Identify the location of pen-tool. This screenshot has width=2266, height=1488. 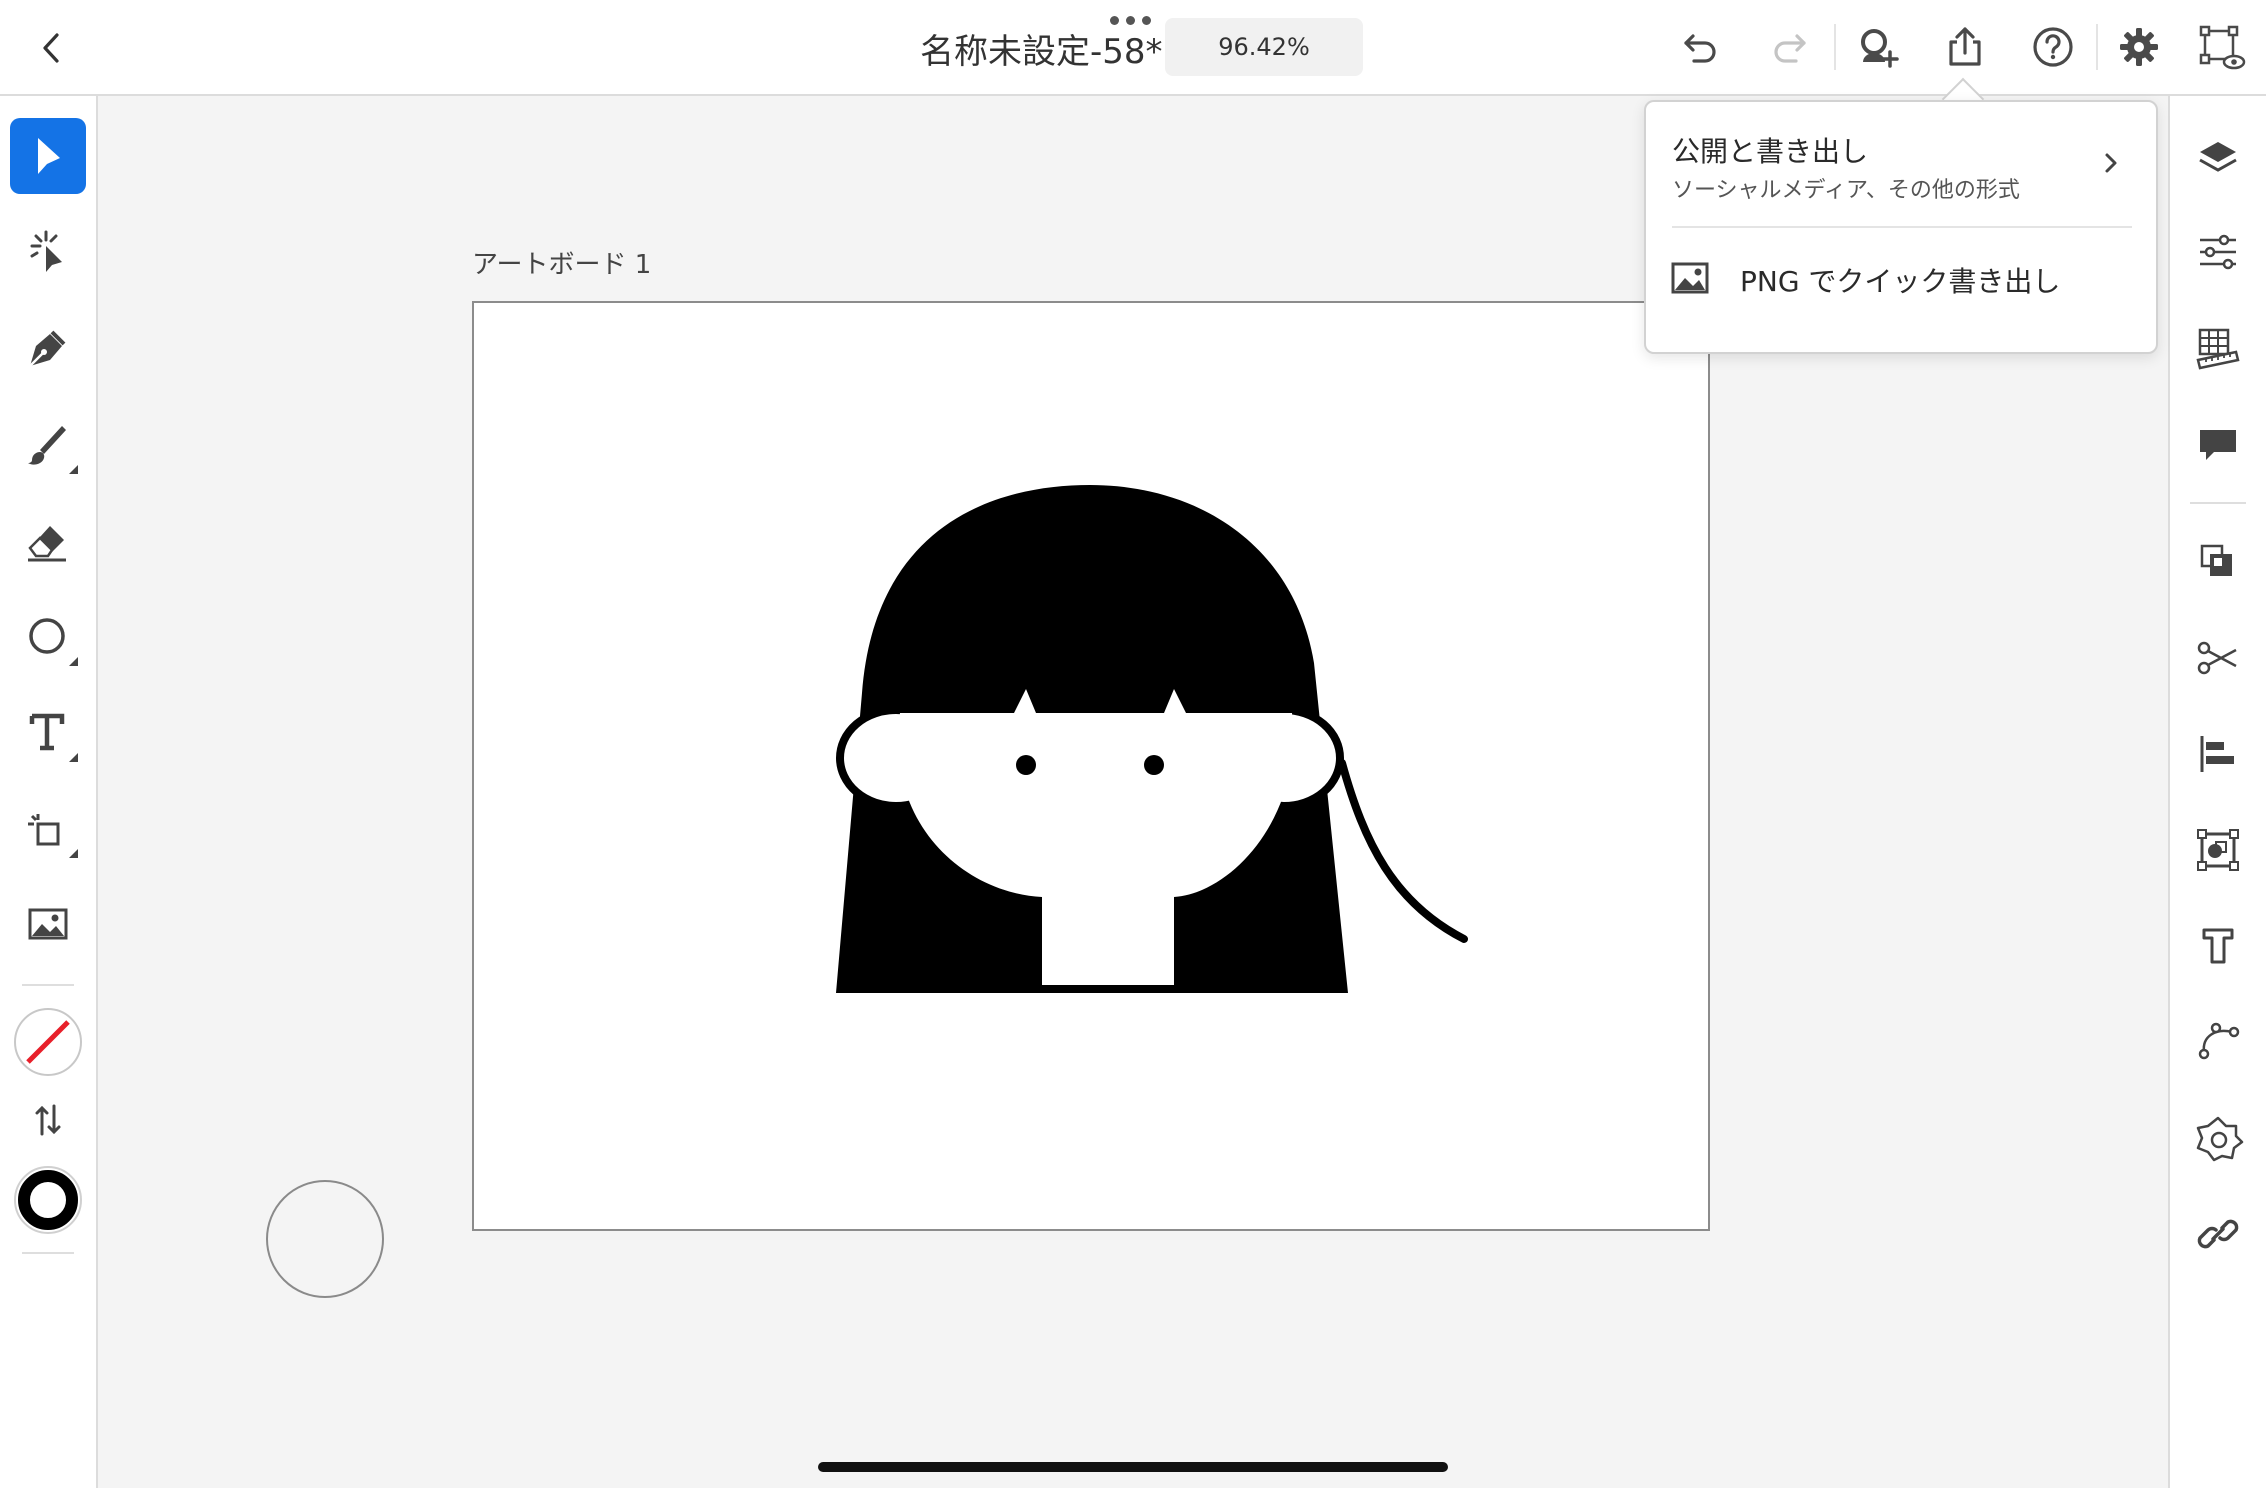
(48, 348).